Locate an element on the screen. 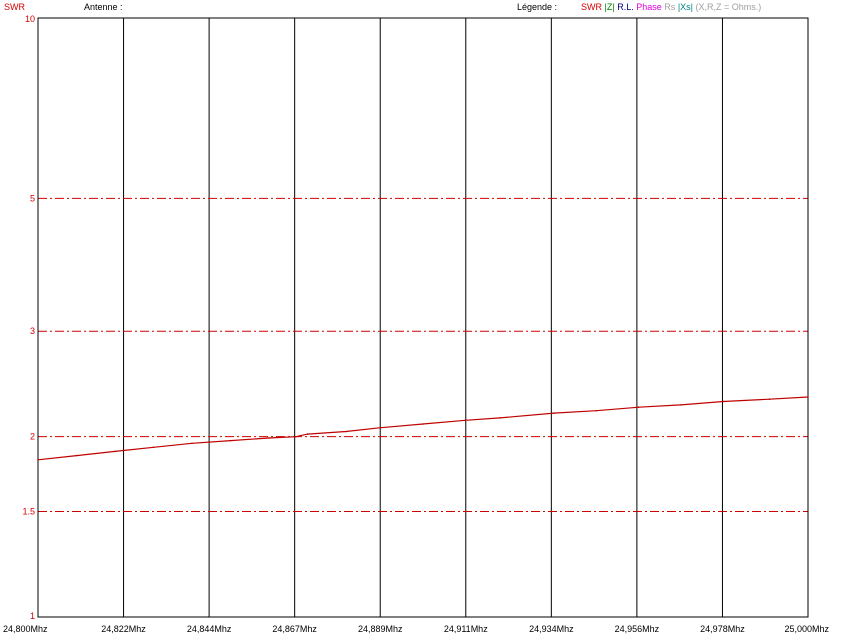 The image size is (850, 637). x-tick-label: 24,822Mhz is located at coordinates (123, 629).